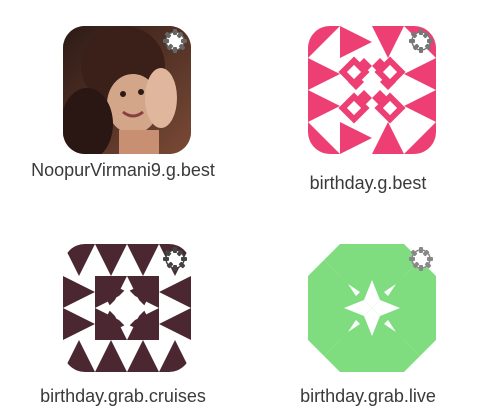 This screenshot has width=495, height=407. What do you see at coordinates (123, 396) in the screenshot?
I see `account-name: birthday.grab.cruises` at bounding box center [123, 396].